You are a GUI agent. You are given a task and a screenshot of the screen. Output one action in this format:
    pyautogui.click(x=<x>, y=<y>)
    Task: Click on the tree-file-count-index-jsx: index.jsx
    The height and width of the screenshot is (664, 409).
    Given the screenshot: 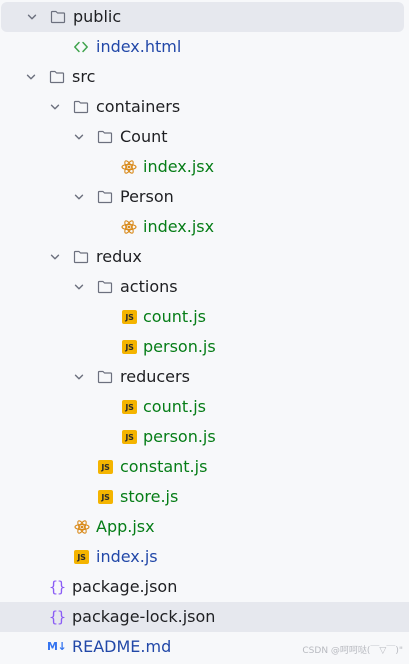 What is the action you would take?
    pyautogui.click(x=204, y=167)
    